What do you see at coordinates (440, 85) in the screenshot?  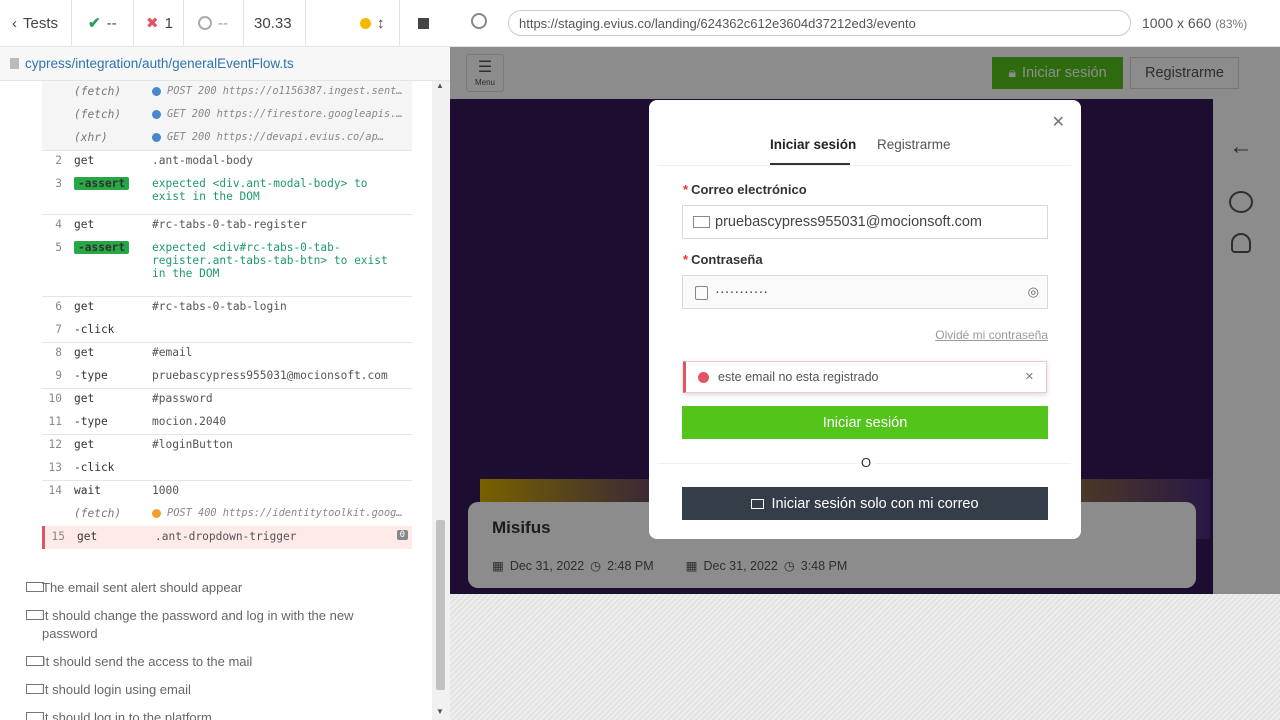 I see `scroll-up-arrow: ▲` at bounding box center [440, 85].